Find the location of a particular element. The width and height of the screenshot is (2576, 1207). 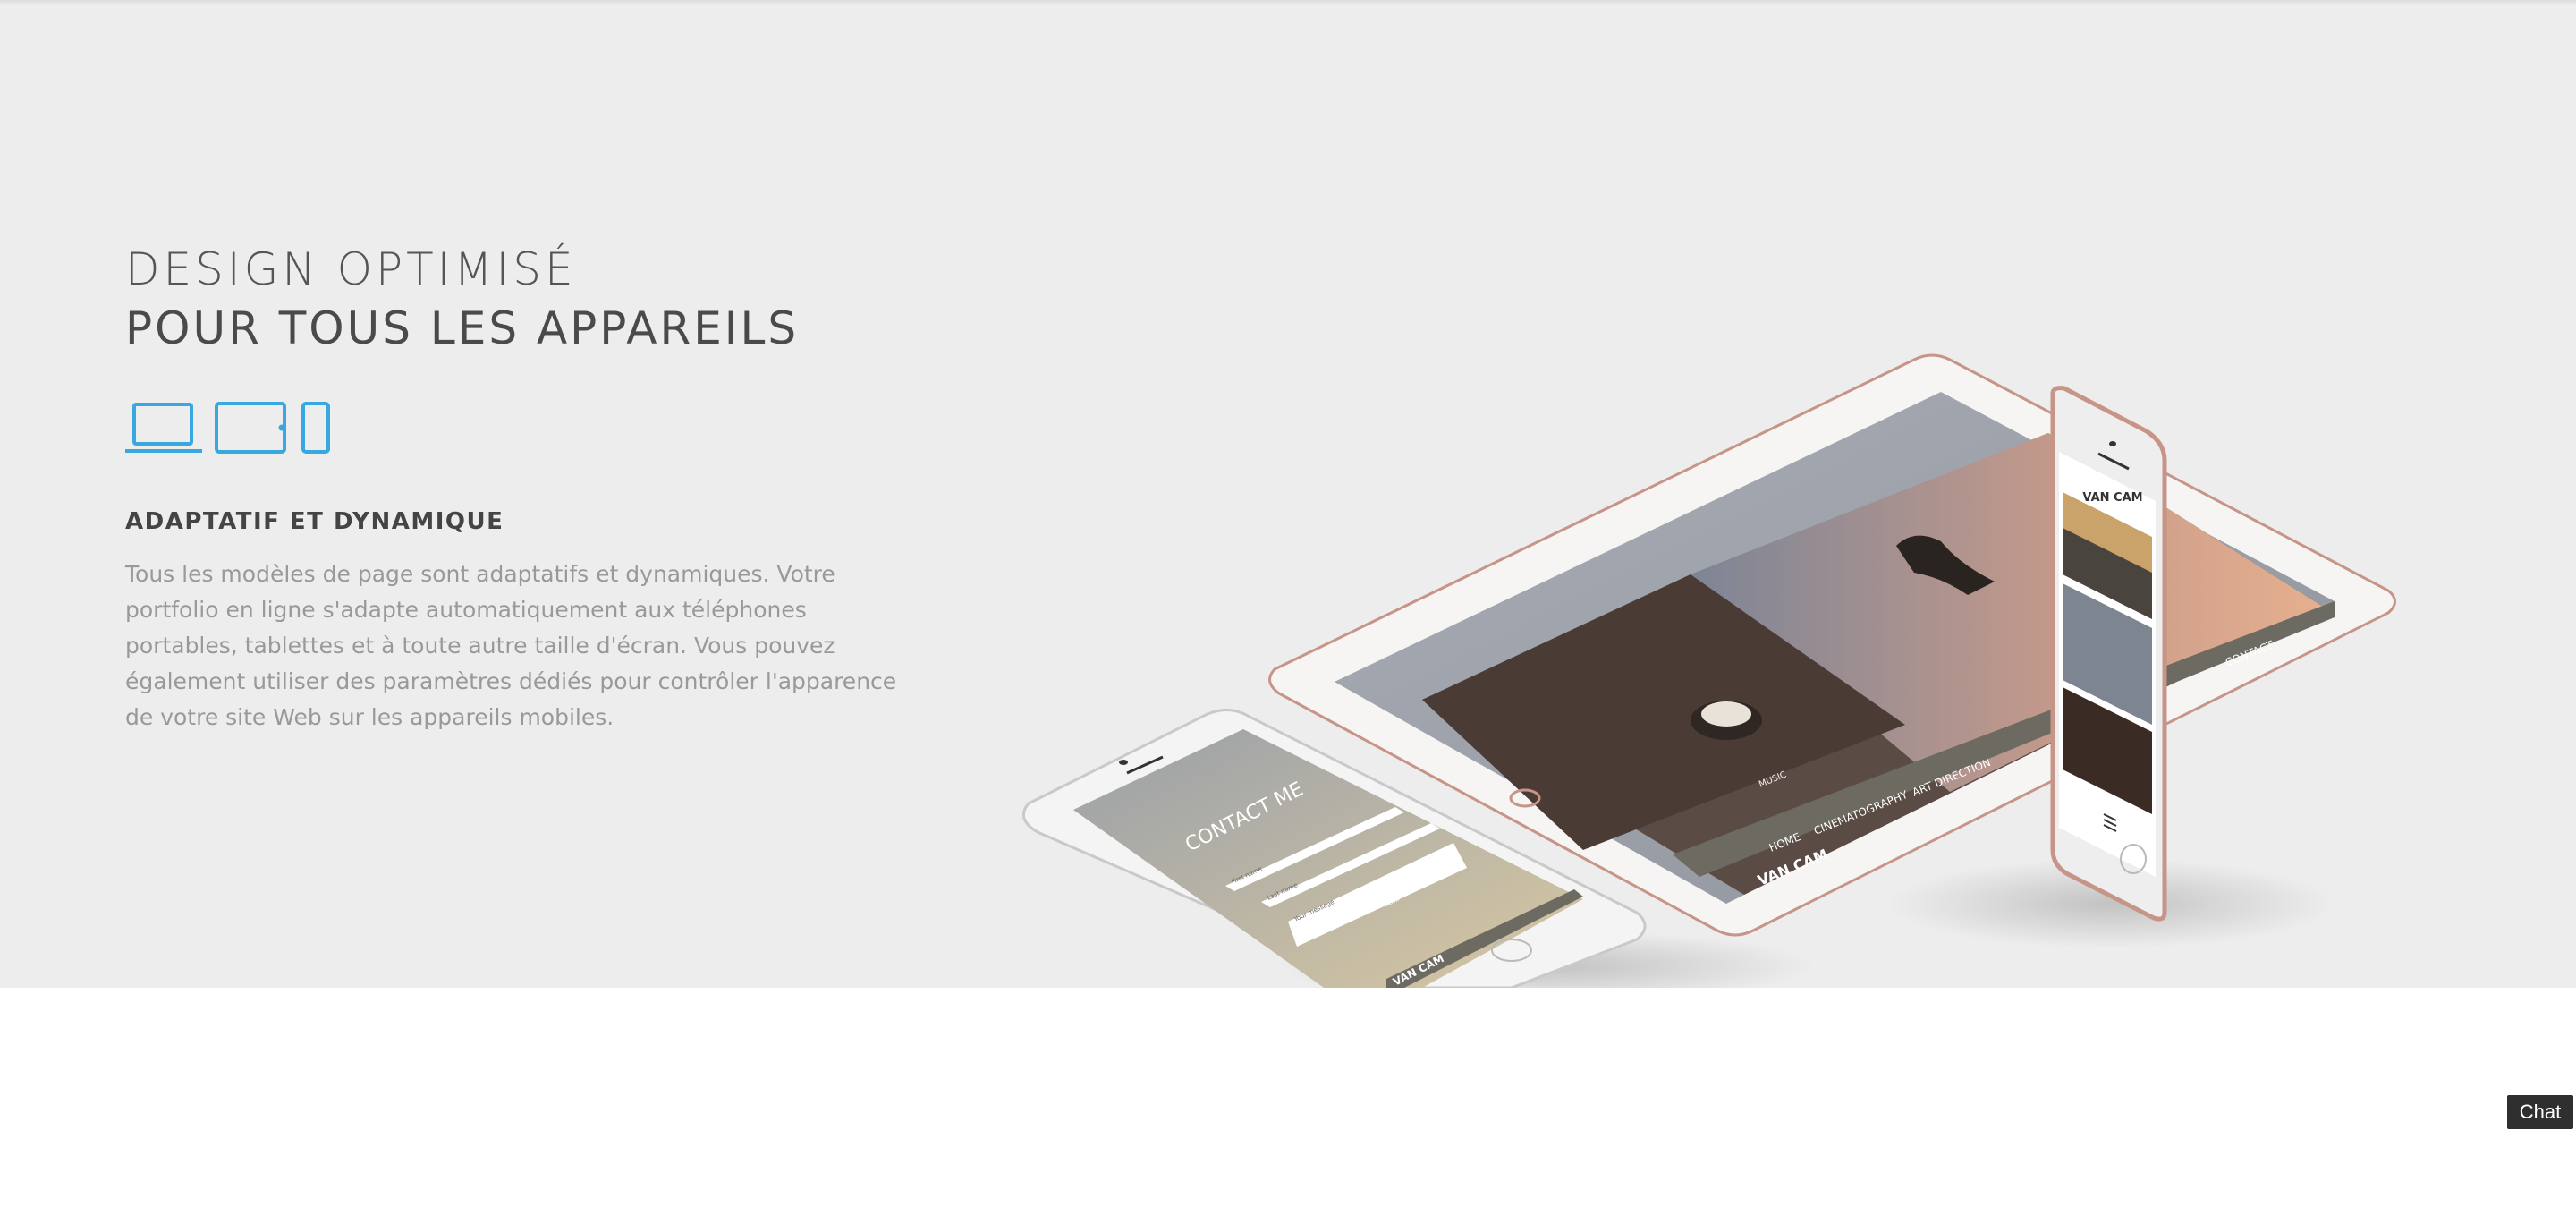

device-icons is located at coordinates (232, 426).